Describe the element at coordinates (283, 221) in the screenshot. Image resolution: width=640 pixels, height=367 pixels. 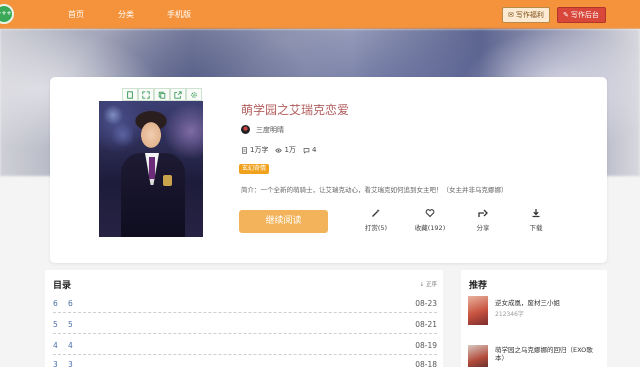
I see `continue-reading-button: 继续阅读` at that location.